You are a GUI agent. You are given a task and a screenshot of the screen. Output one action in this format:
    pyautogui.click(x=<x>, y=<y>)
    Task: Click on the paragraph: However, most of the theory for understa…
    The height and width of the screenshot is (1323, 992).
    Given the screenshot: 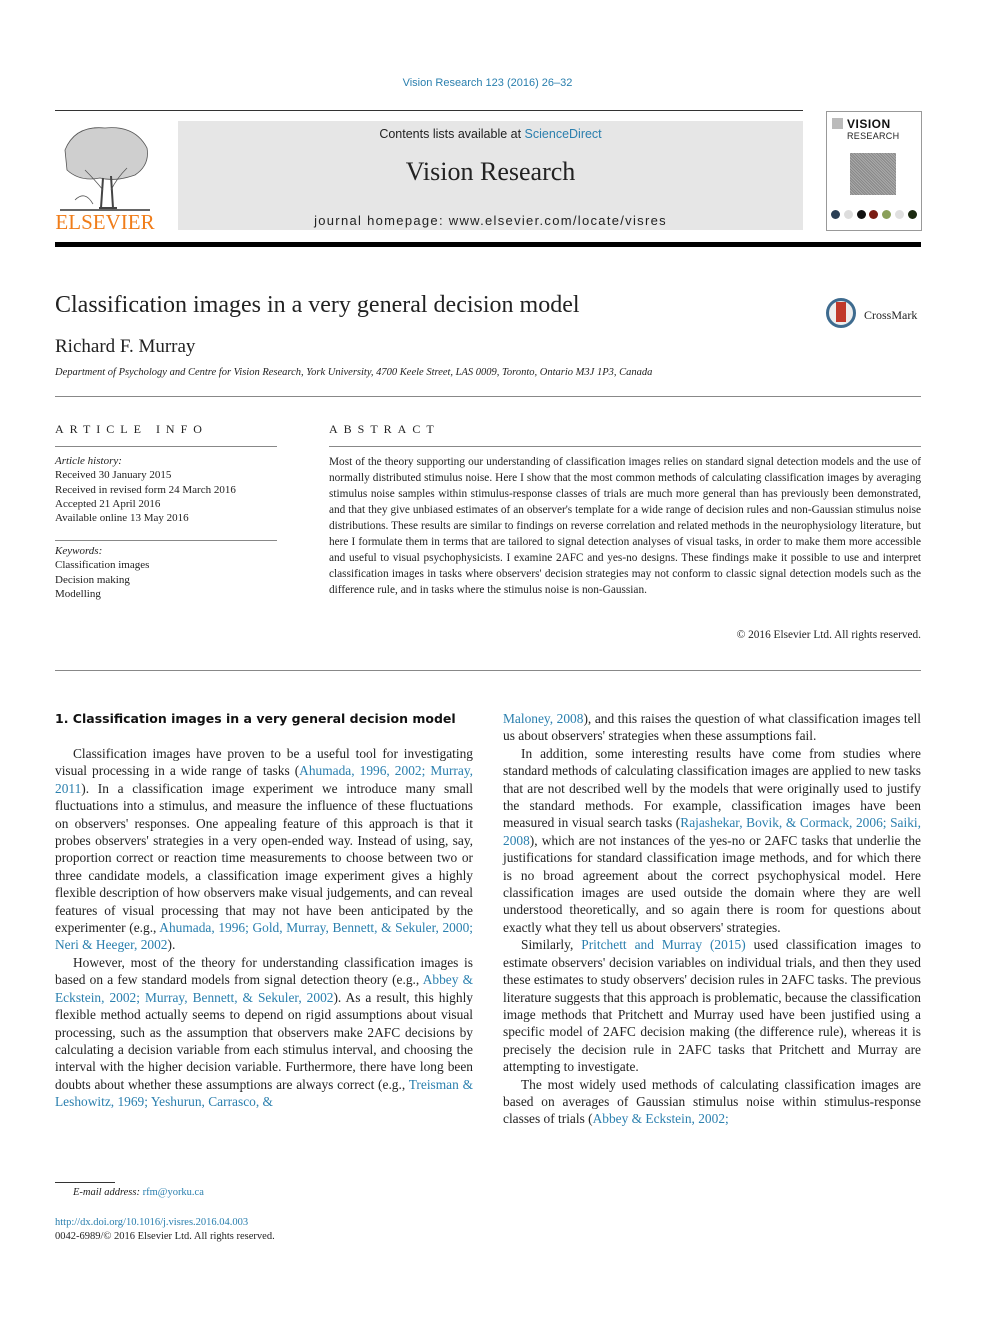 What is the action you would take?
    pyautogui.click(x=264, y=1032)
    